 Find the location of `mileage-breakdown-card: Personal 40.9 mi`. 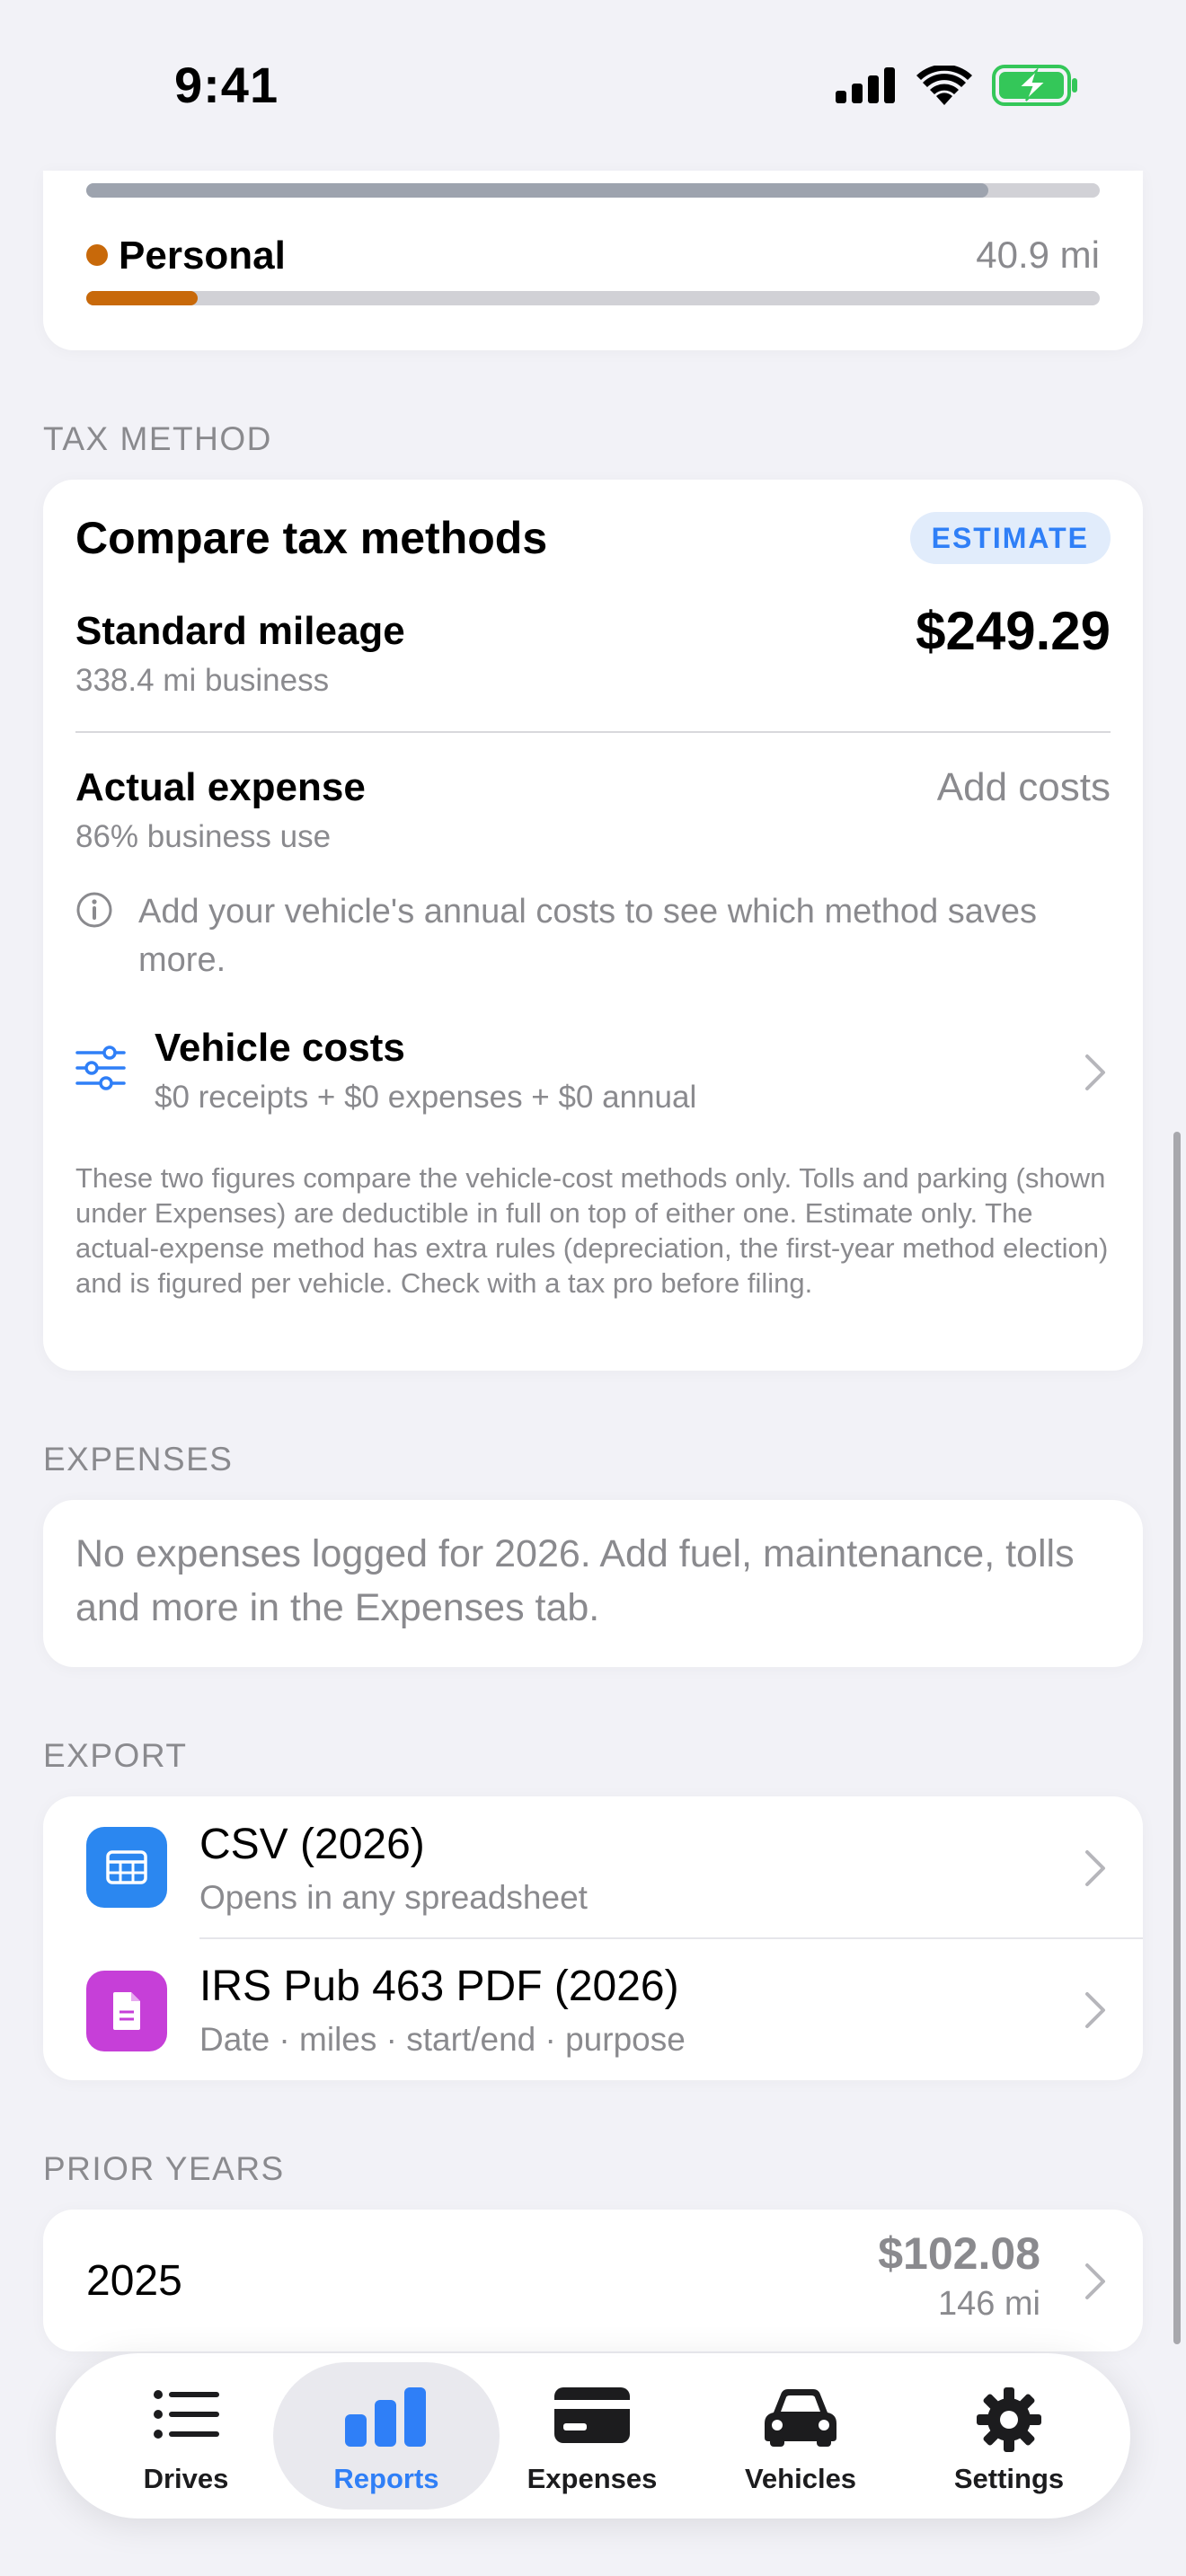

mileage-breakdown-card: Personal 40.9 mi is located at coordinates (593, 260).